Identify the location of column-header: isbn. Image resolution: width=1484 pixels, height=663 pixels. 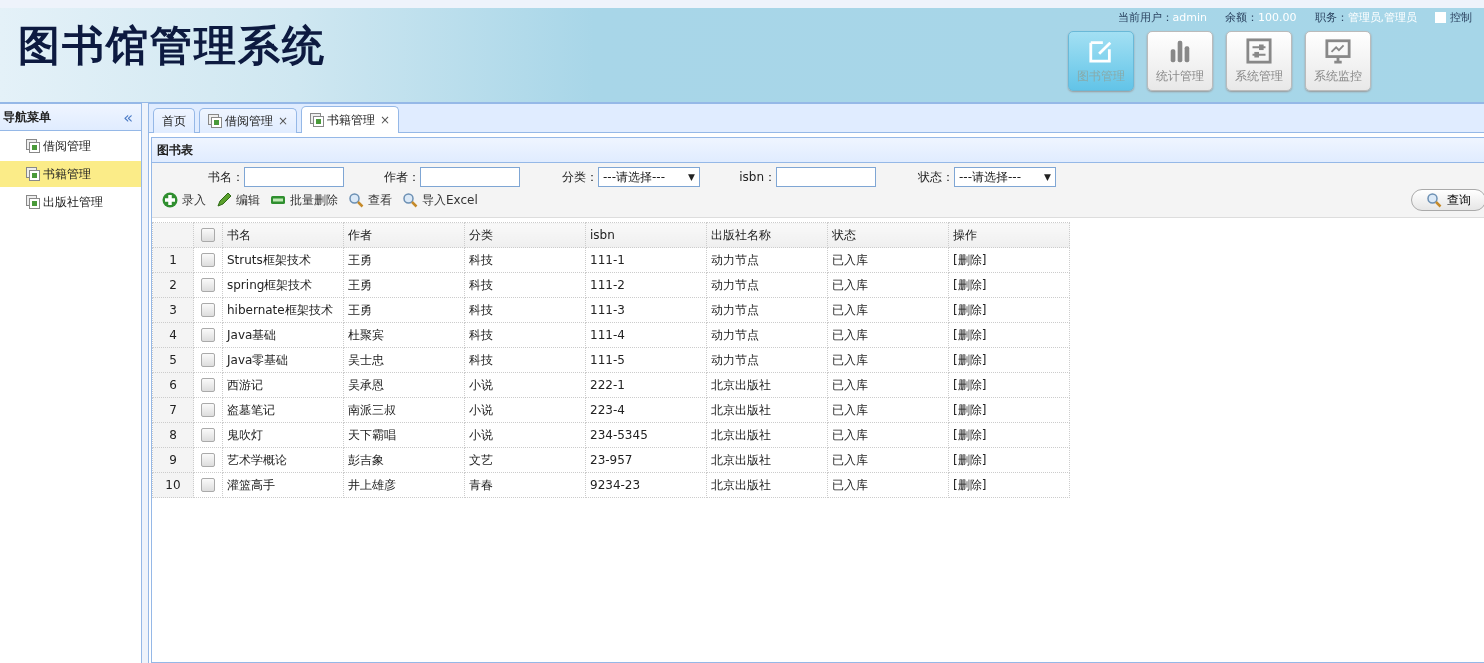
(646, 235).